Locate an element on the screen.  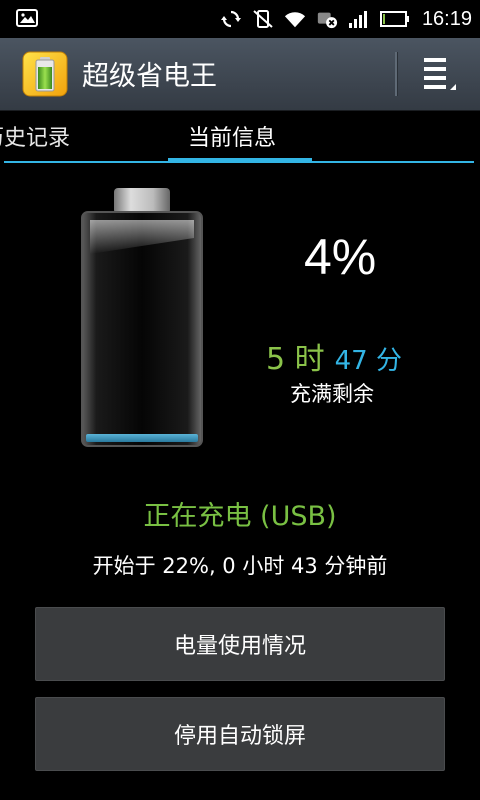
tab-divider is located at coordinates (239, 162).